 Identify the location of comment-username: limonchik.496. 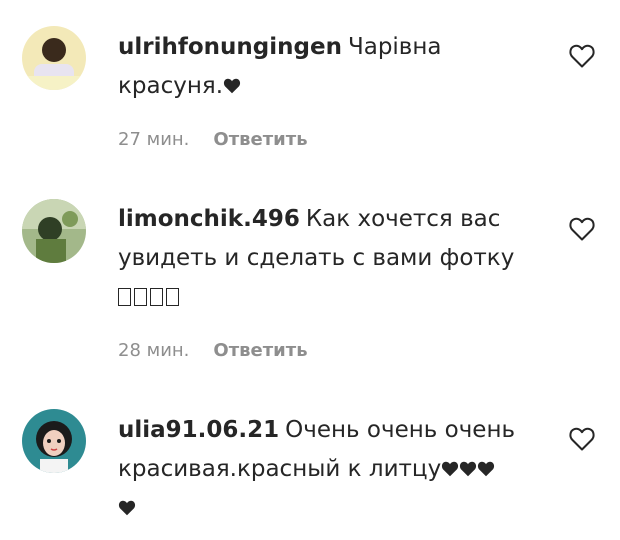
(209, 219).